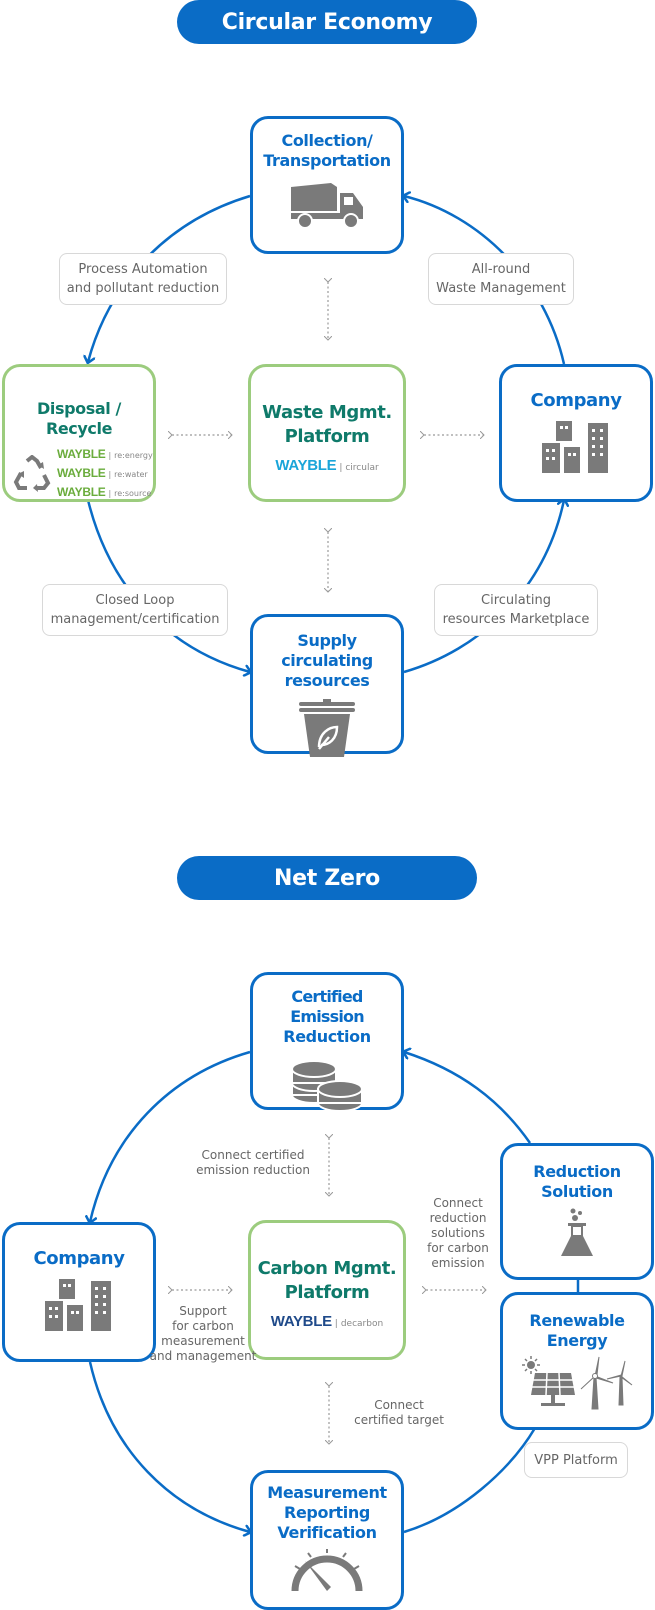 Image resolution: width=655 pixels, height=1610 pixels. Describe the element at coordinates (327, 160) in the screenshot. I see `collection-title-line2: Transportation` at that location.